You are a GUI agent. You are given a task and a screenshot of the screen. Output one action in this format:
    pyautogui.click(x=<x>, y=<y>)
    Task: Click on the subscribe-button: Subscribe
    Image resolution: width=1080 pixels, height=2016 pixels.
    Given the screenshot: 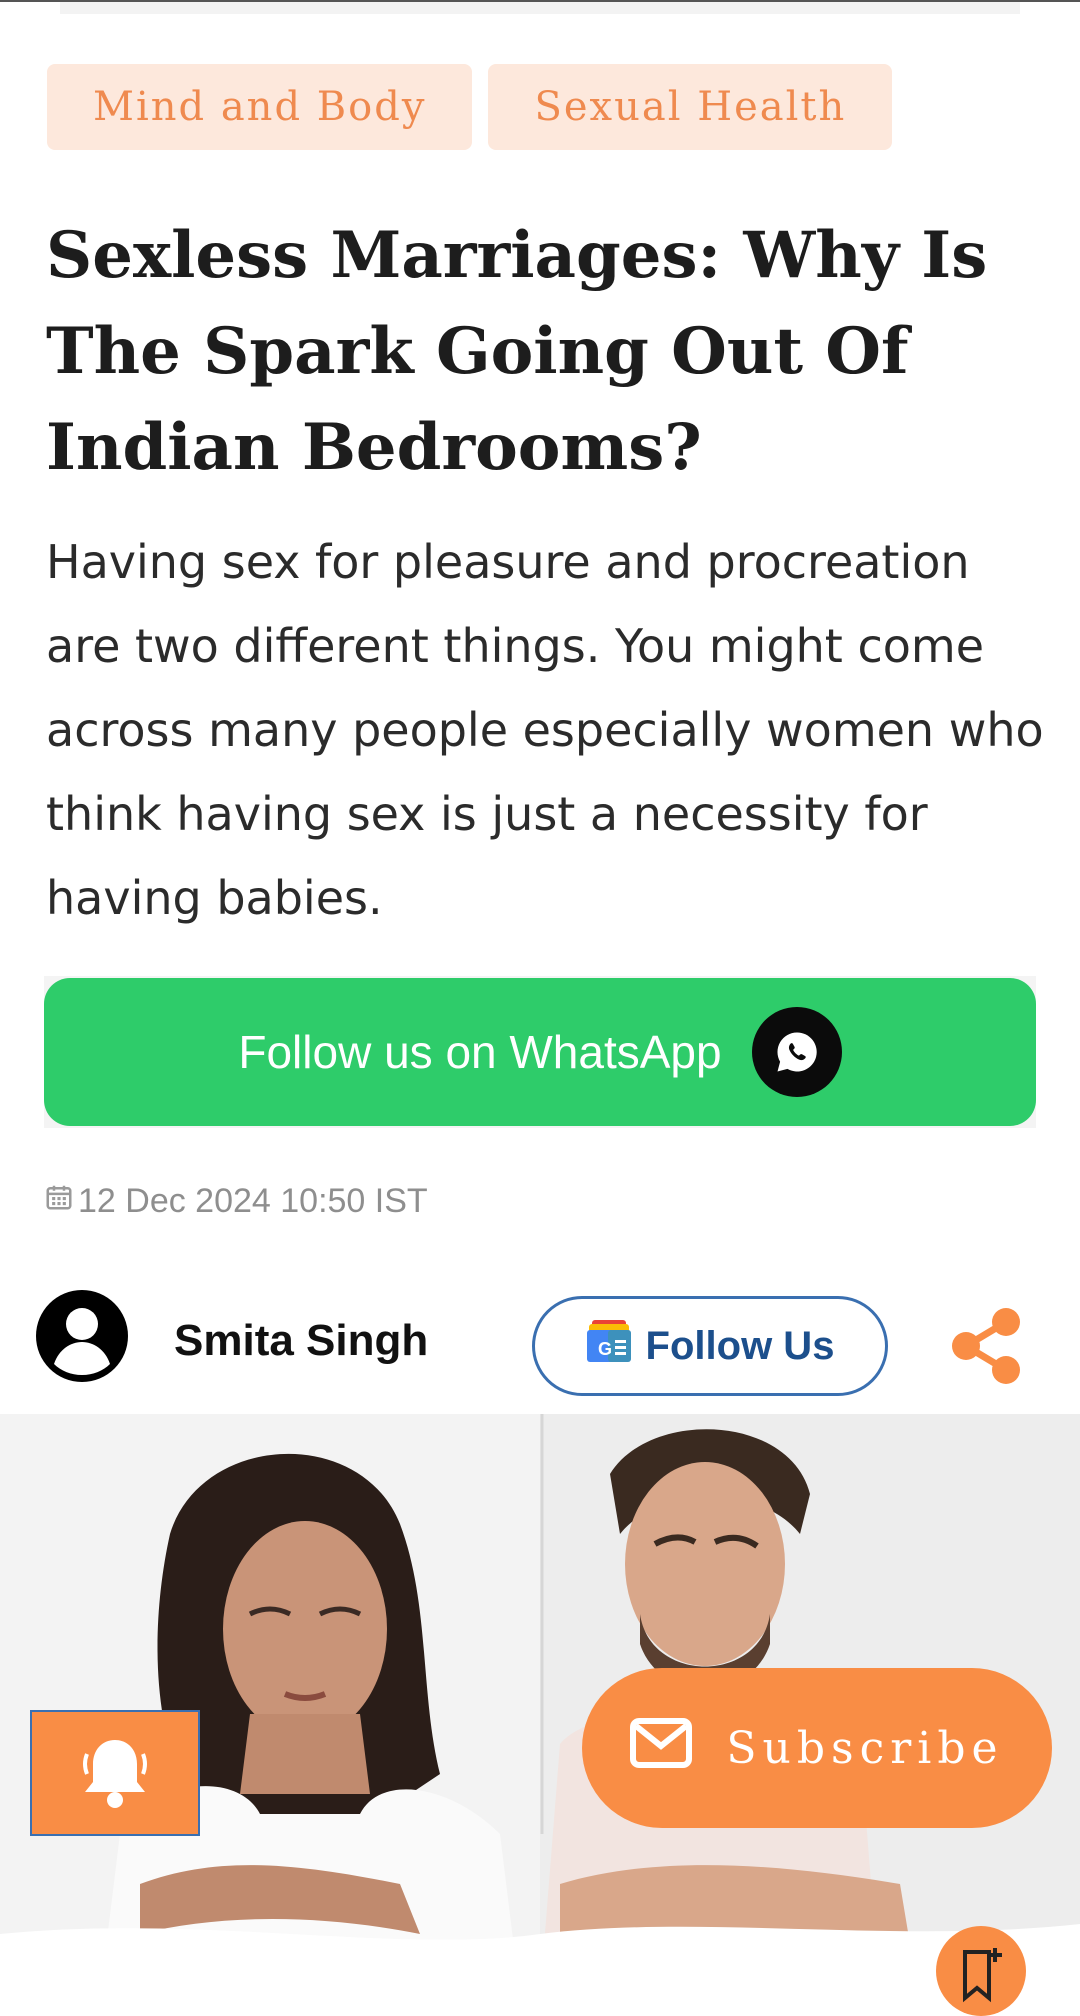 What is the action you would take?
    pyautogui.click(x=817, y=1748)
    